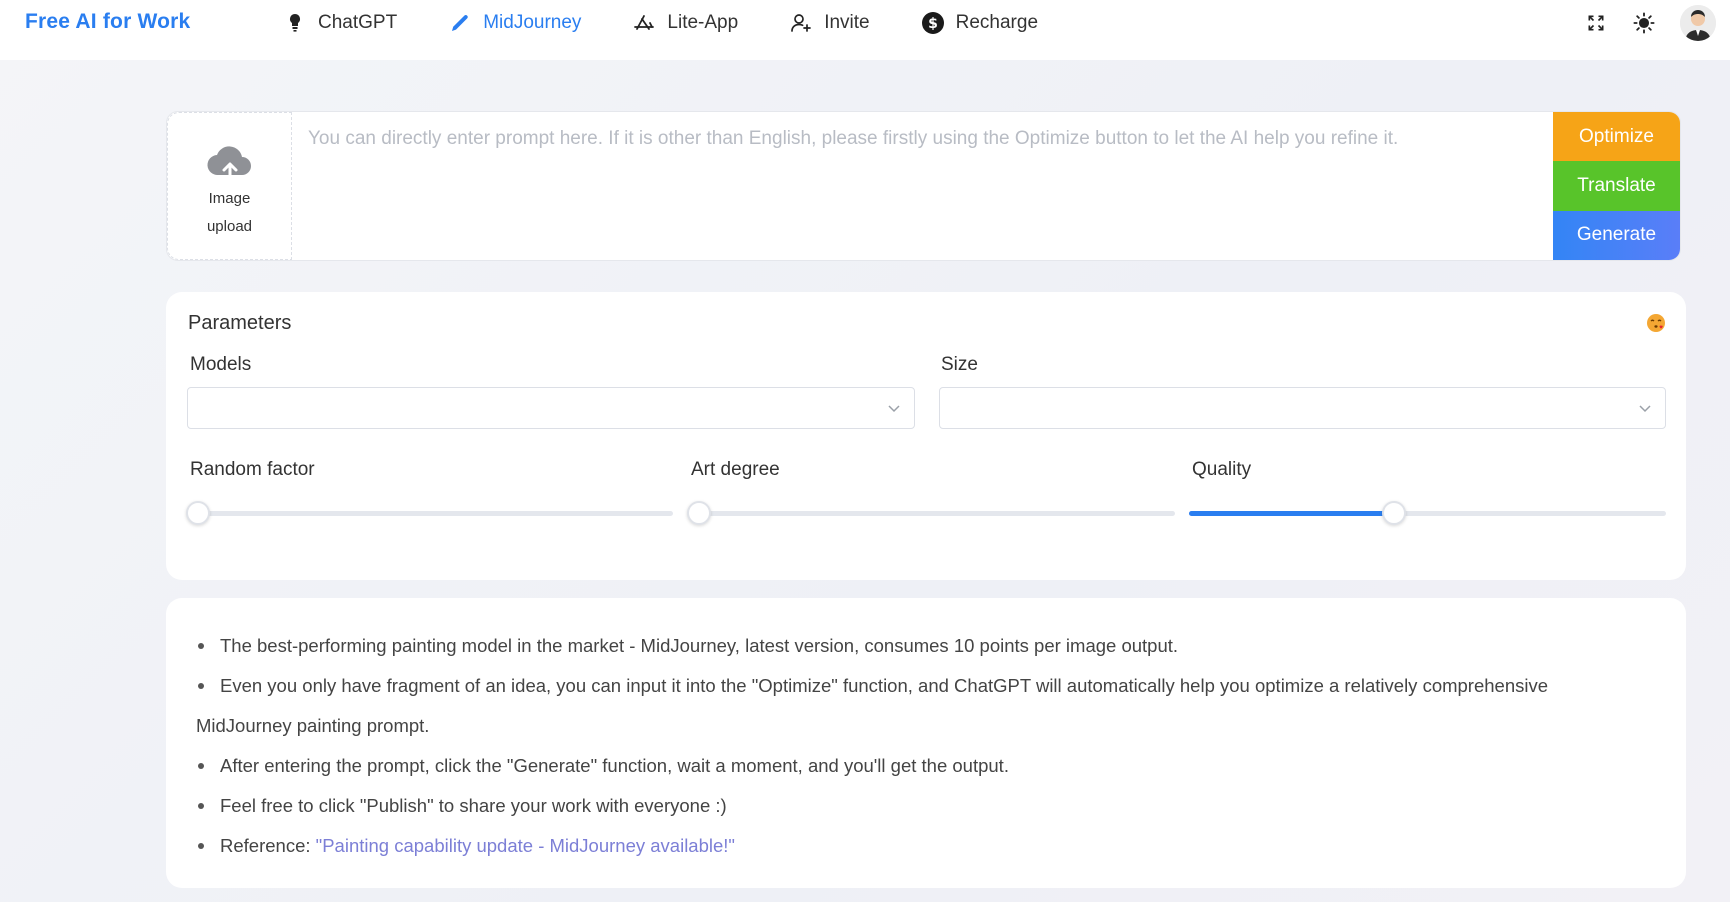 The image size is (1730, 902). Describe the element at coordinates (1222, 469) in the screenshot. I see `quality-label: Quality` at that location.